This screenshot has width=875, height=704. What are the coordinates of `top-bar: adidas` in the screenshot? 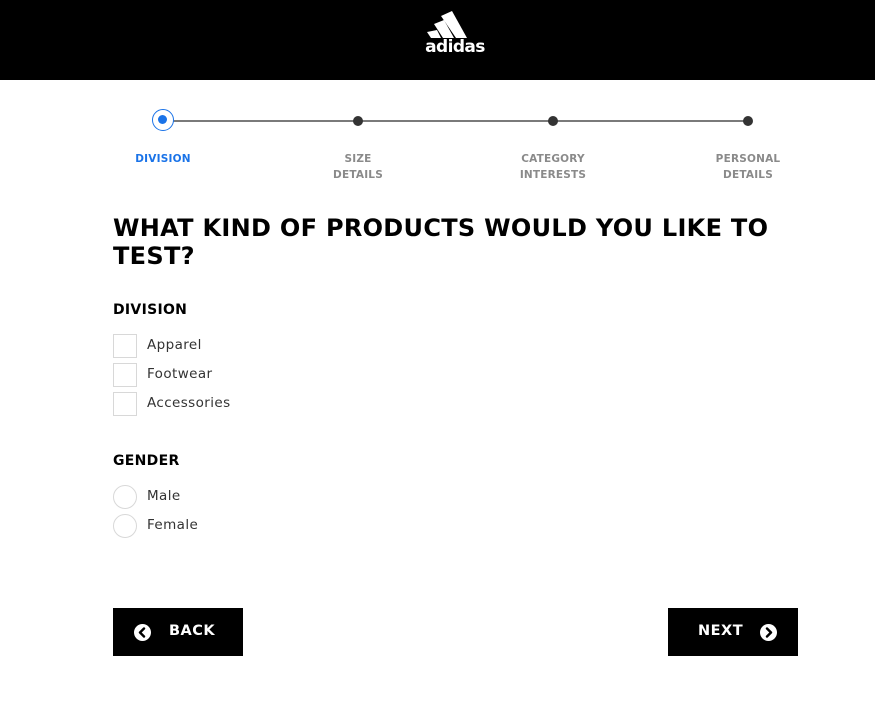 It's located at (437, 40).